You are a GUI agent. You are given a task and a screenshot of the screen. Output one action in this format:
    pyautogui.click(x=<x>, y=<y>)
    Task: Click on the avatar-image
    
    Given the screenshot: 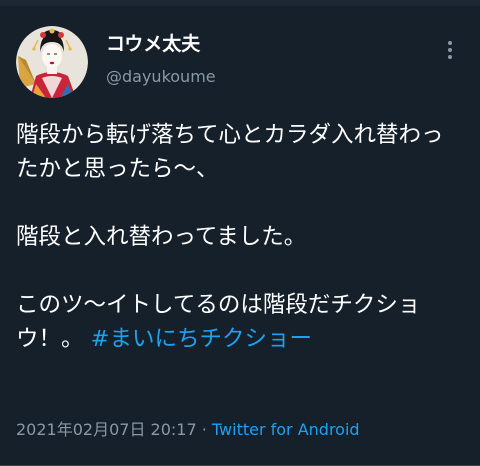 What is the action you would take?
    pyautogui.click(x=52, y=62)
    